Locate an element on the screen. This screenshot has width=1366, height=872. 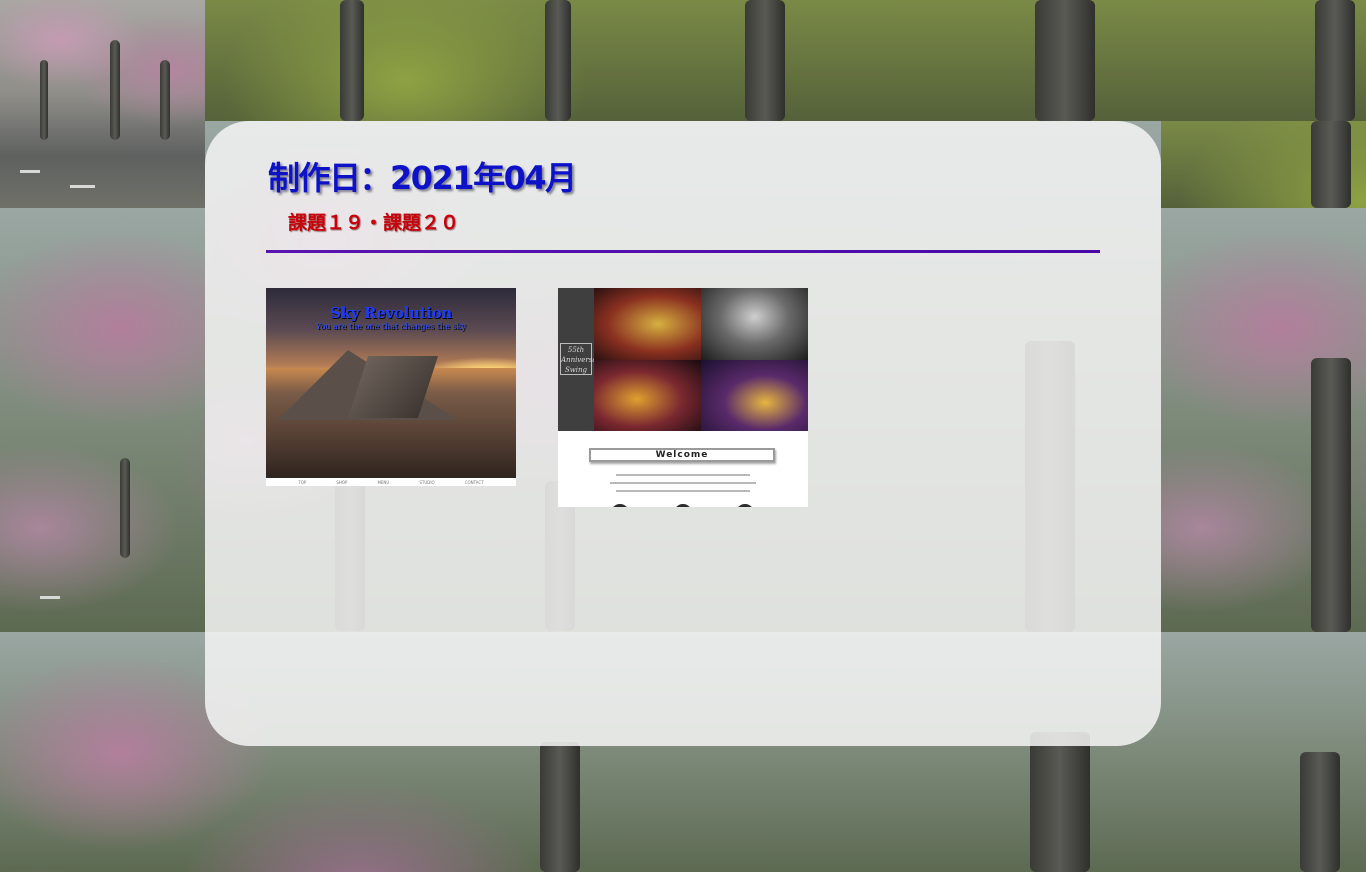
thumbnail-nav-item: TOP is located at coordinates (302, 482).